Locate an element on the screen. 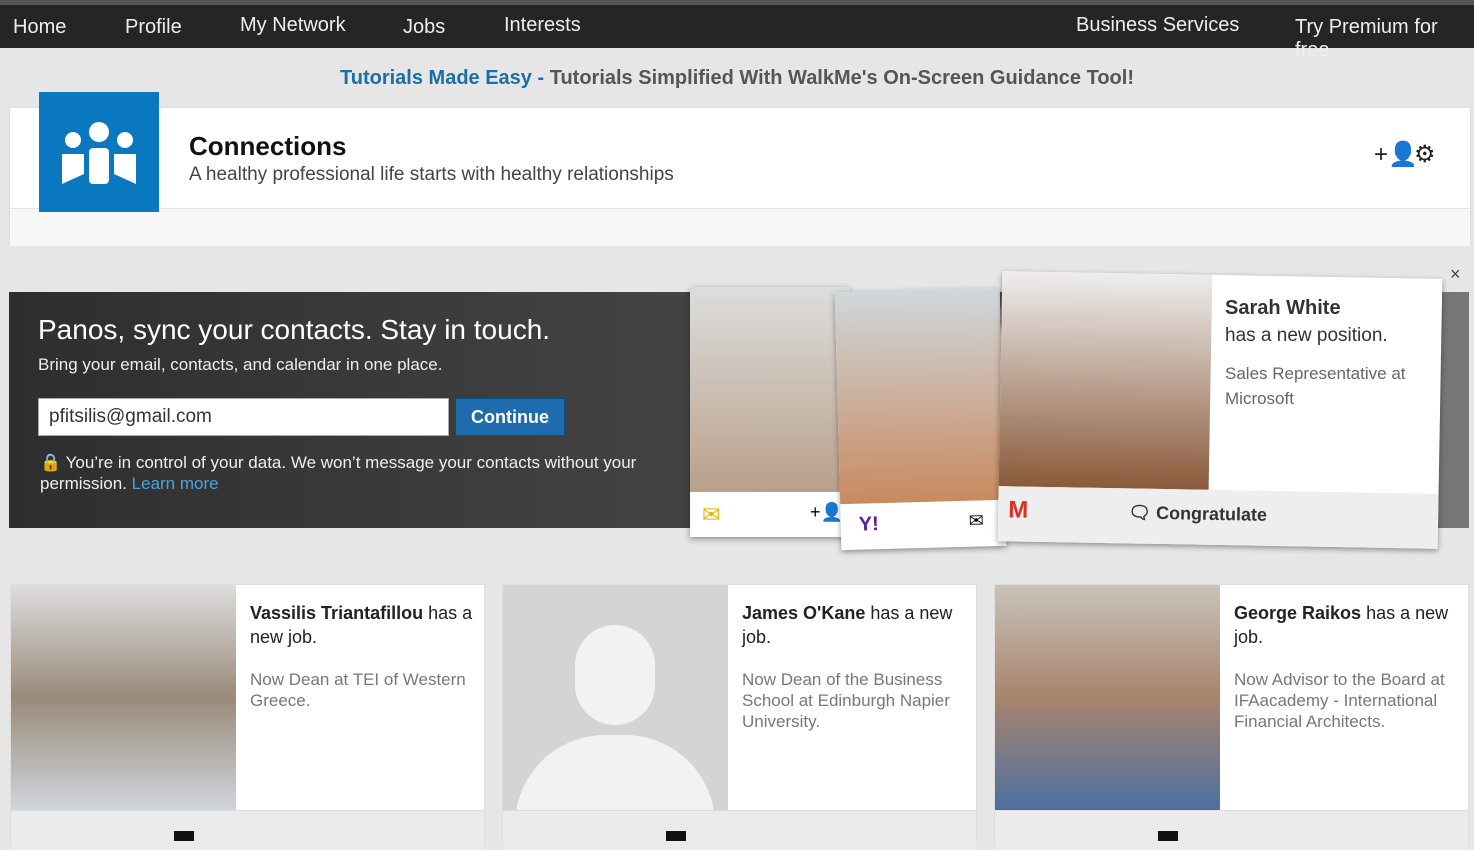  mail-icon: ✉ is located at coordinates (976, 520).